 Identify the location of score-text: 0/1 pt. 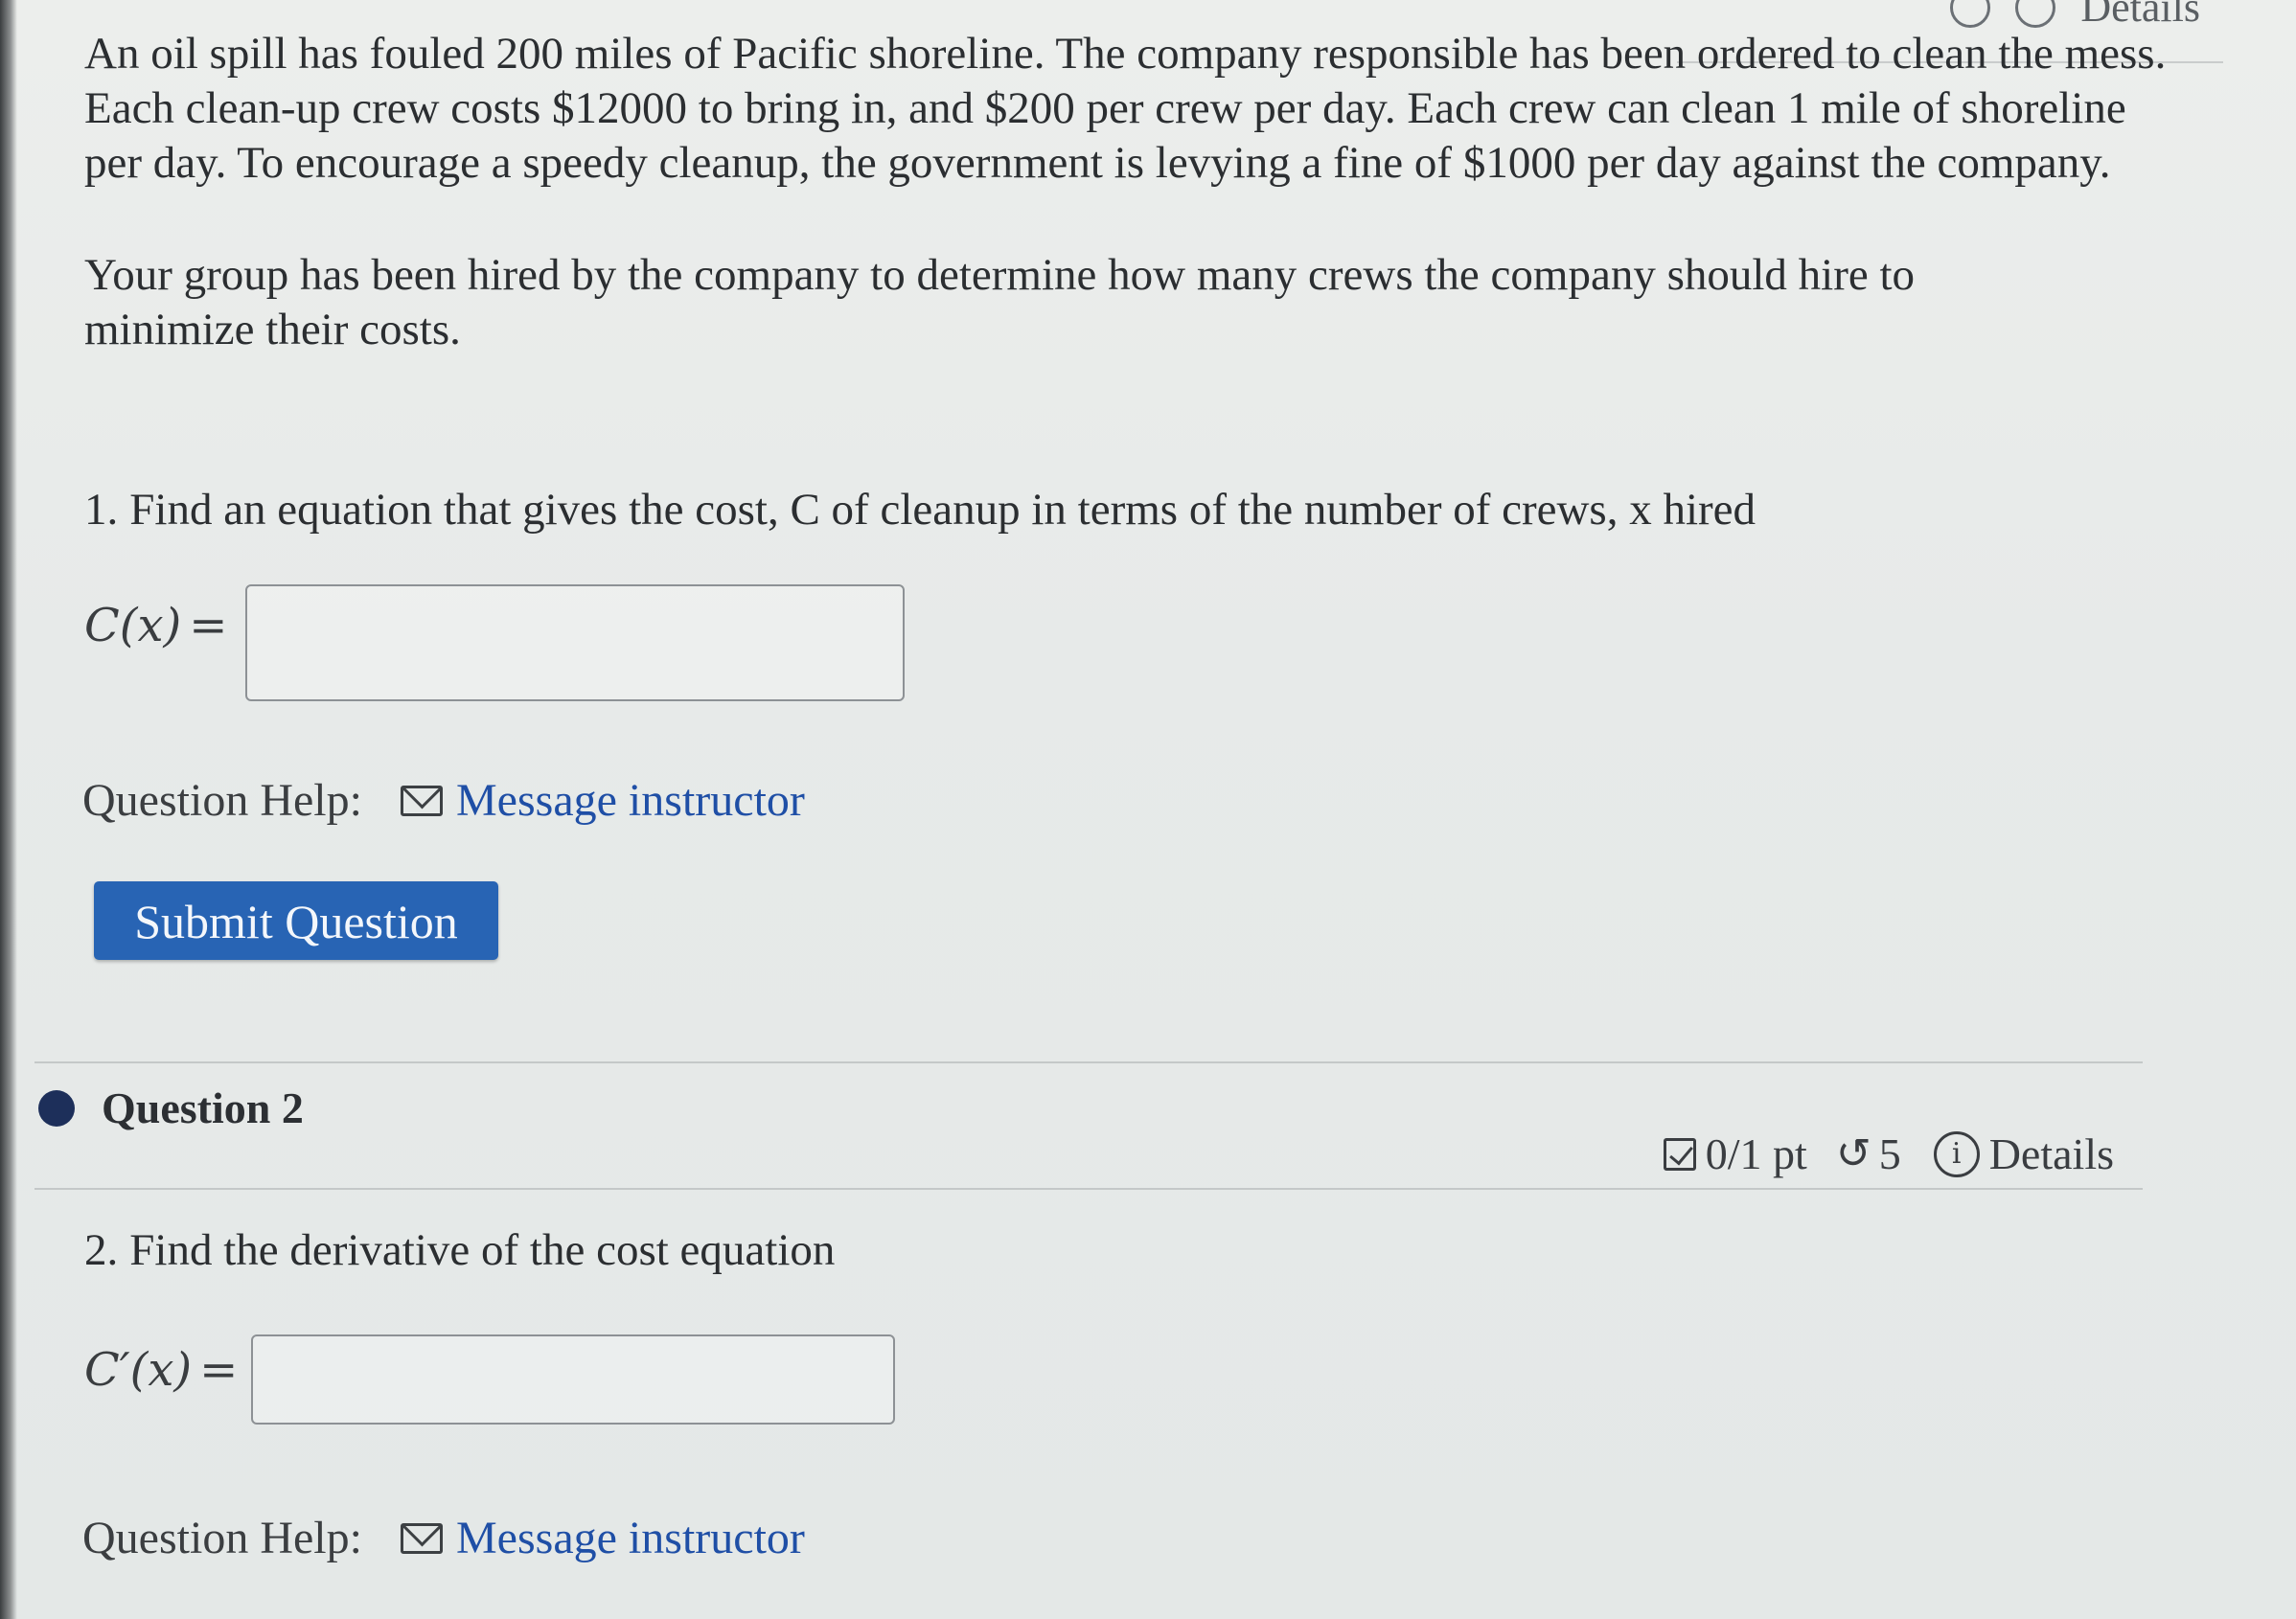
(1756, 1153).